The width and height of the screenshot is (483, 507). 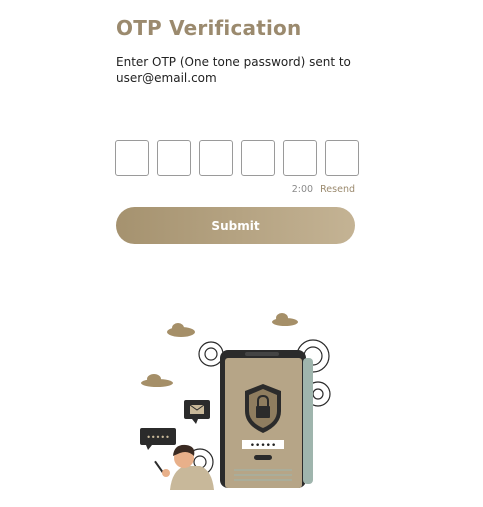 What do you see at coordinates (263, 457) in the screenshot?
I see `phone-button` at bounding box center [263, 457].